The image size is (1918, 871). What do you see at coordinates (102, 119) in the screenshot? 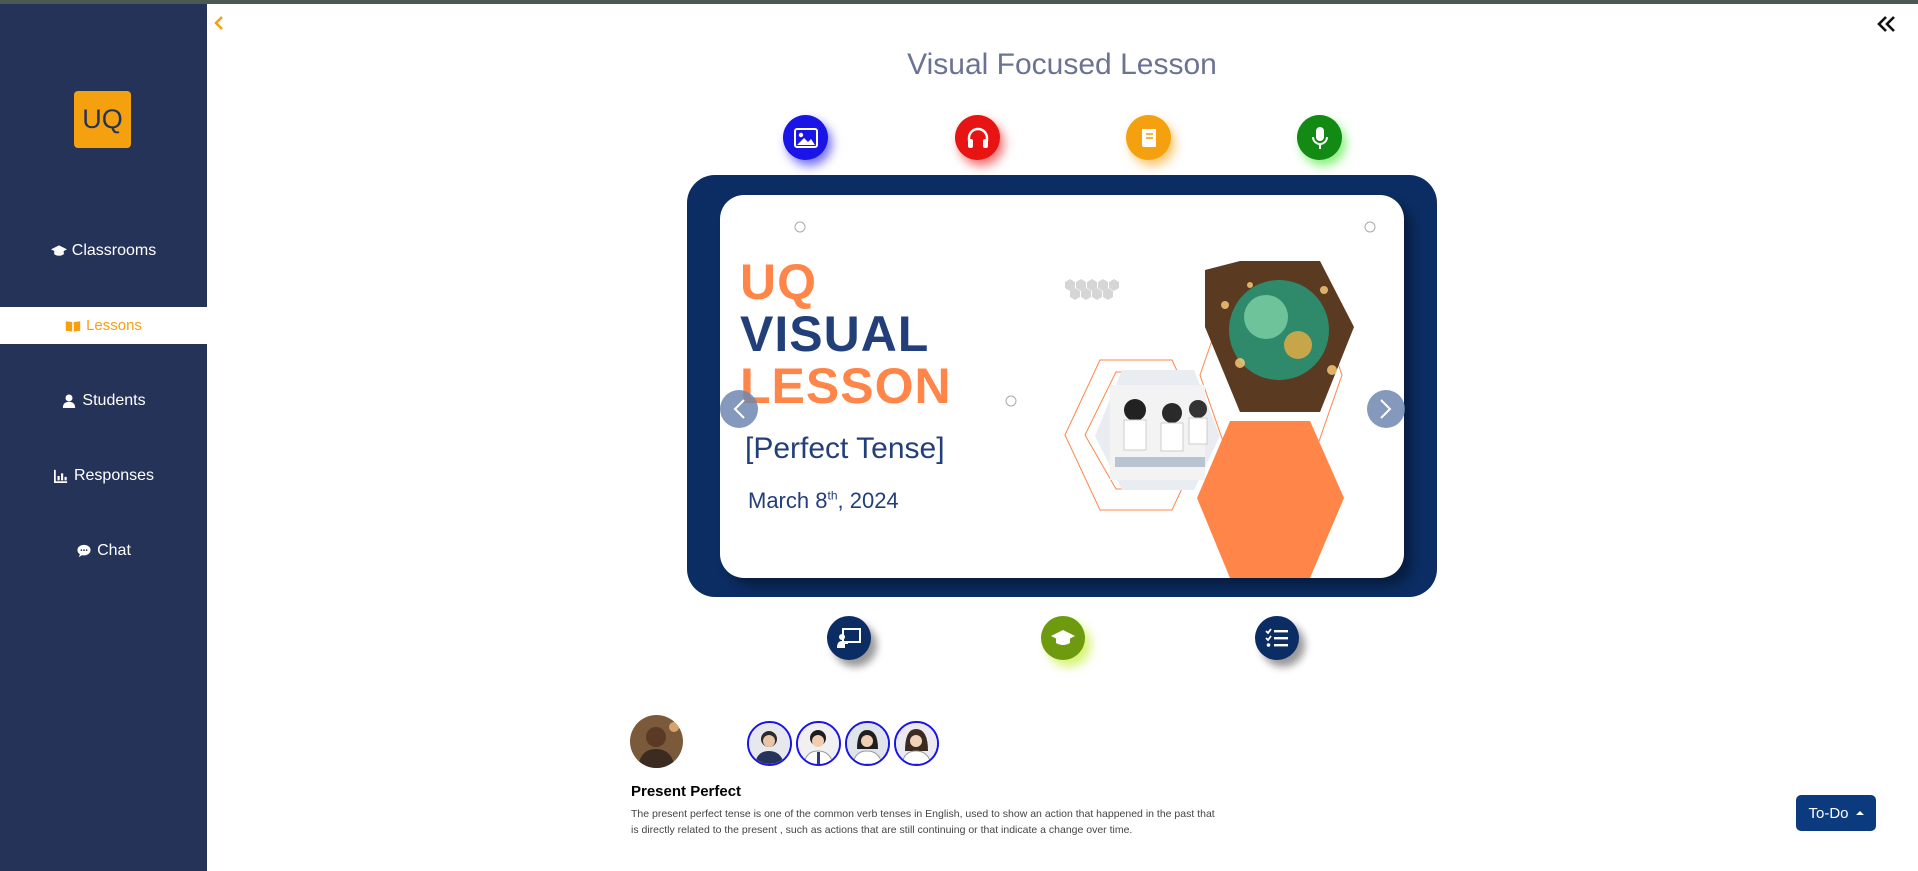
I see `logo: UQ` at bounding box center [102, 119].